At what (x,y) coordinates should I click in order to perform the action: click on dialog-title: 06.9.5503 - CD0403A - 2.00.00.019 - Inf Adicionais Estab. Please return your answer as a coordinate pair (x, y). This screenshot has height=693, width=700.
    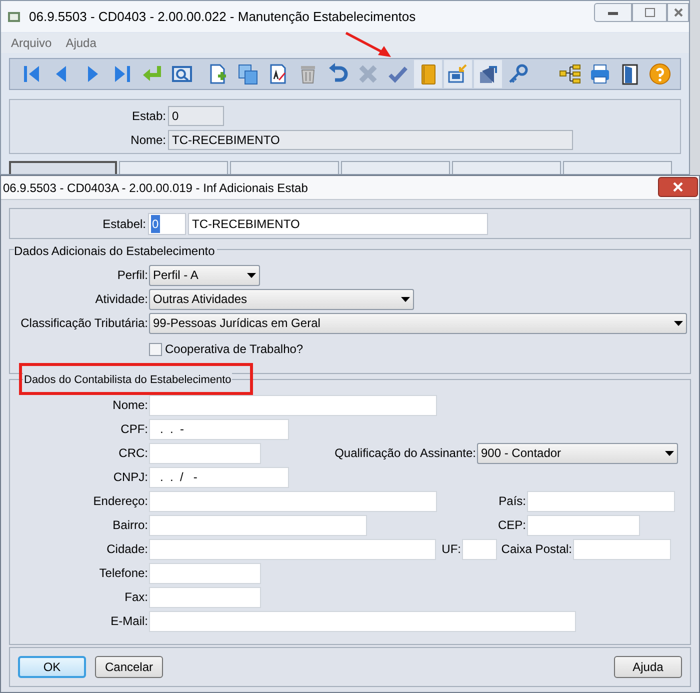
    Looking at the image, I should click on (155, 188).